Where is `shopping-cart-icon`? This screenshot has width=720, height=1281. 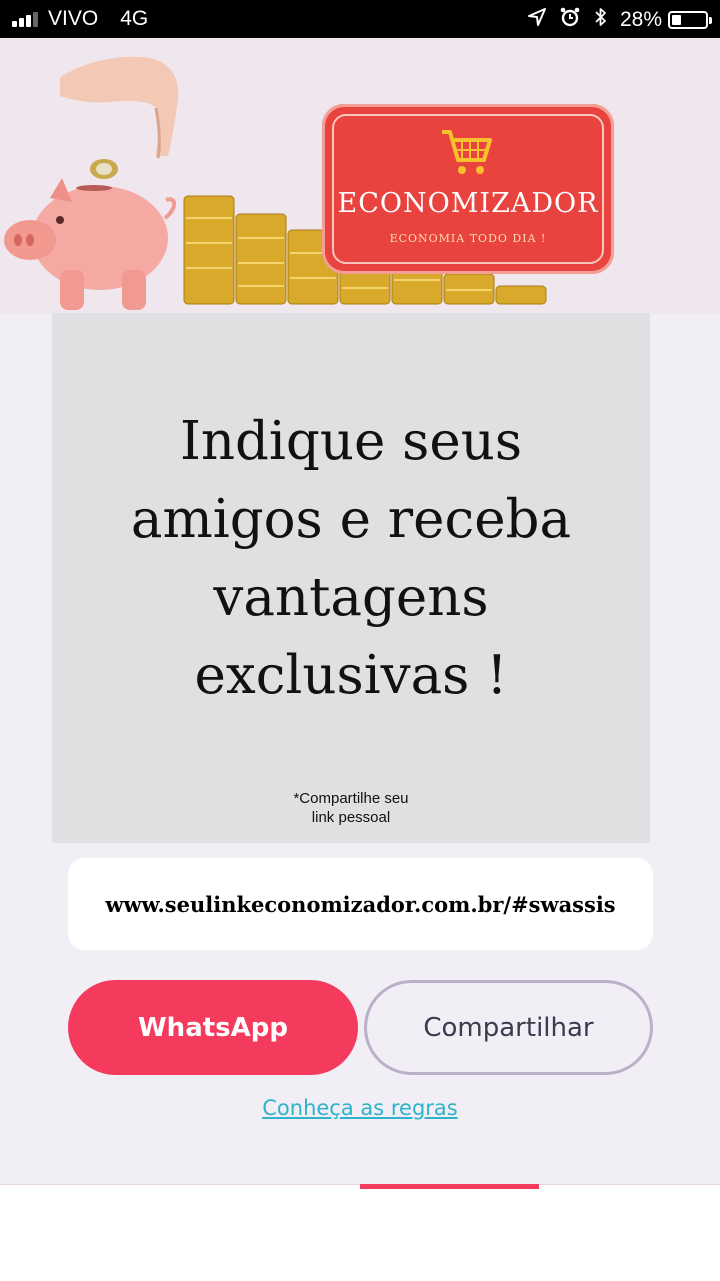
shopping-cart-icon is located at coordinates (467, 152).